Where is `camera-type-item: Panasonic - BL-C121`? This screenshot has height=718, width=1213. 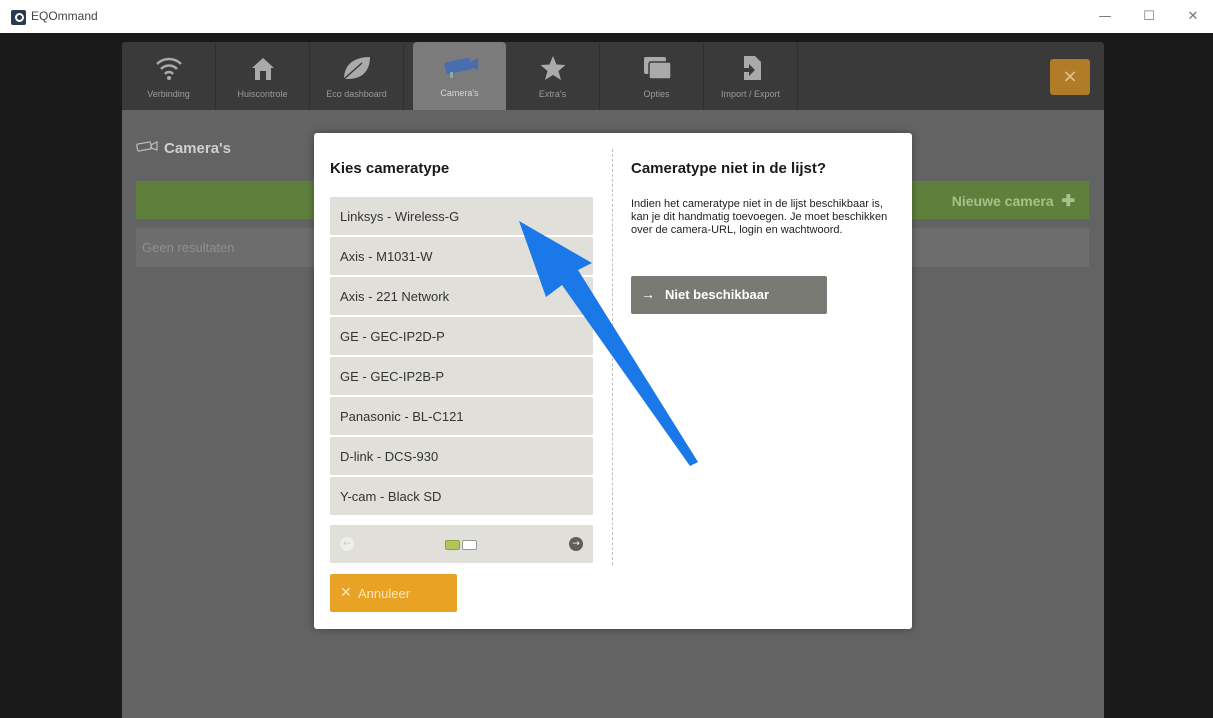
camera-type-item: Panasonic - BL-C121 is located at coordinates (461, 416).